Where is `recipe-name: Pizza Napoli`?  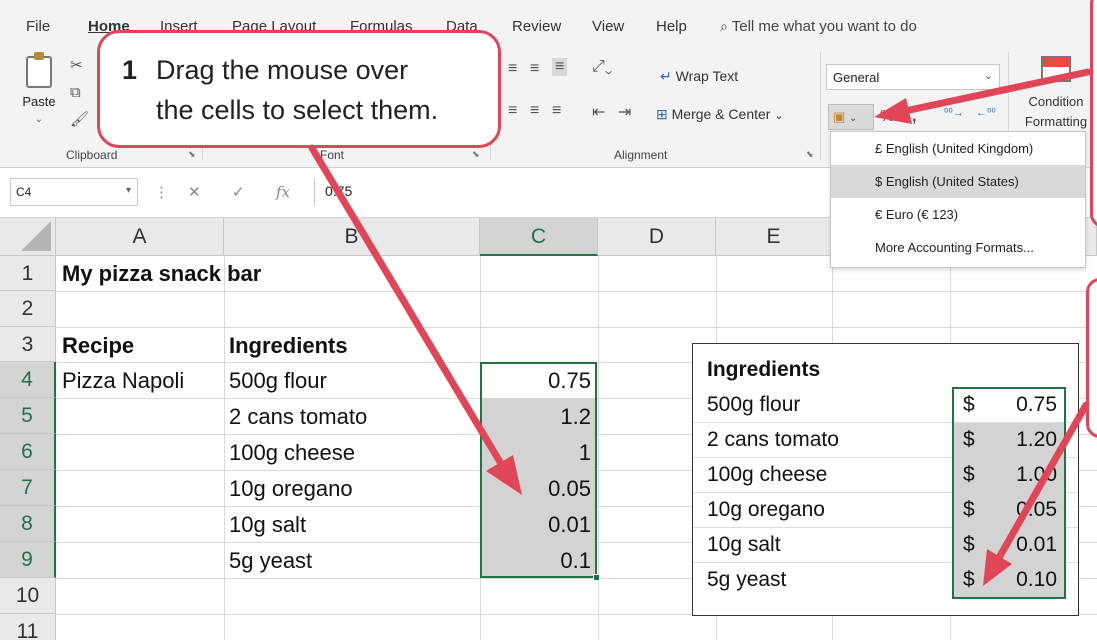
recipe-name: Pizza Napoli is located at coordinates (123, 381).